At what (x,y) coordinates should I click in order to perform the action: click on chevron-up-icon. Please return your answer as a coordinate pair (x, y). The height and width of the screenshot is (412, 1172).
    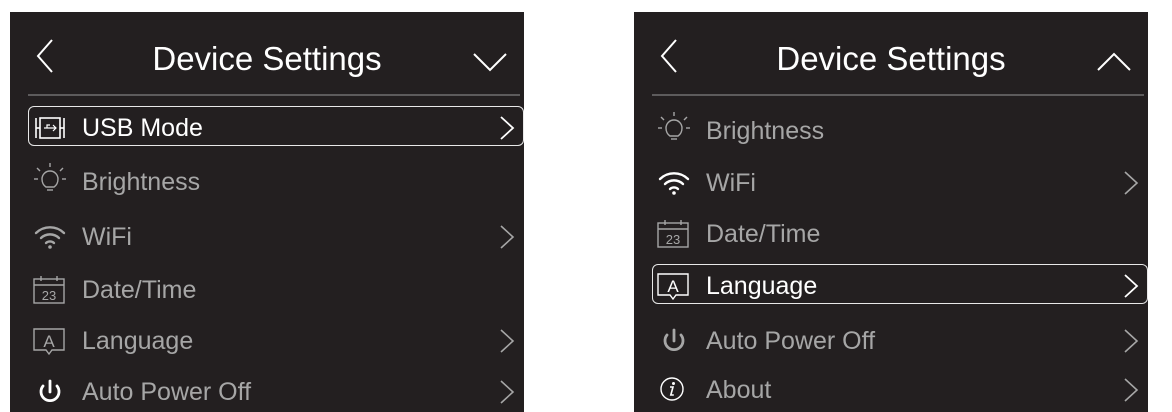
    Looking at the image, I should click on (1114, 61).